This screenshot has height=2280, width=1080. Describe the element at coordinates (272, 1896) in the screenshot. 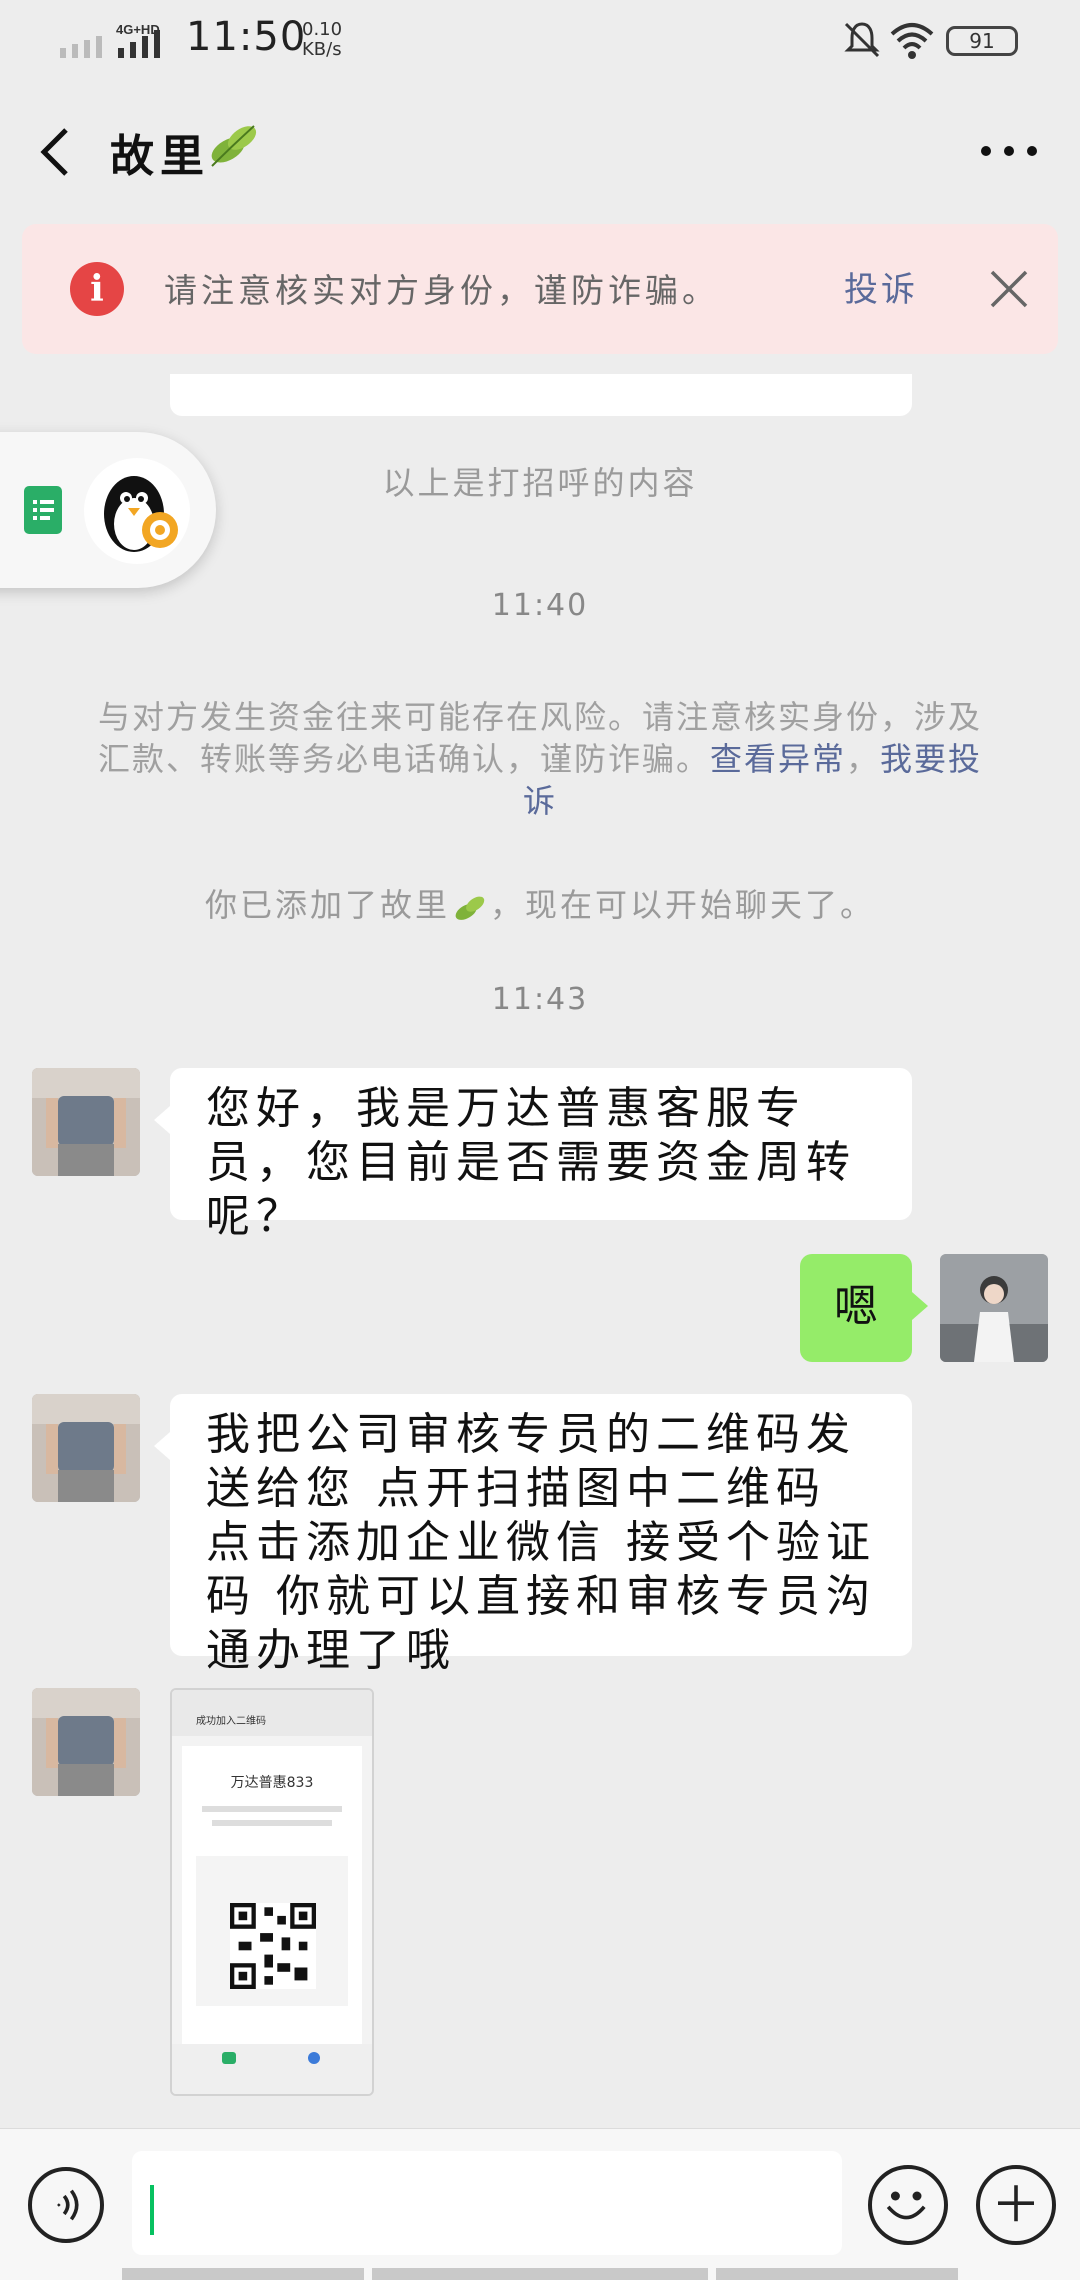

I see `qr-card: 万达普惠833` at that location.